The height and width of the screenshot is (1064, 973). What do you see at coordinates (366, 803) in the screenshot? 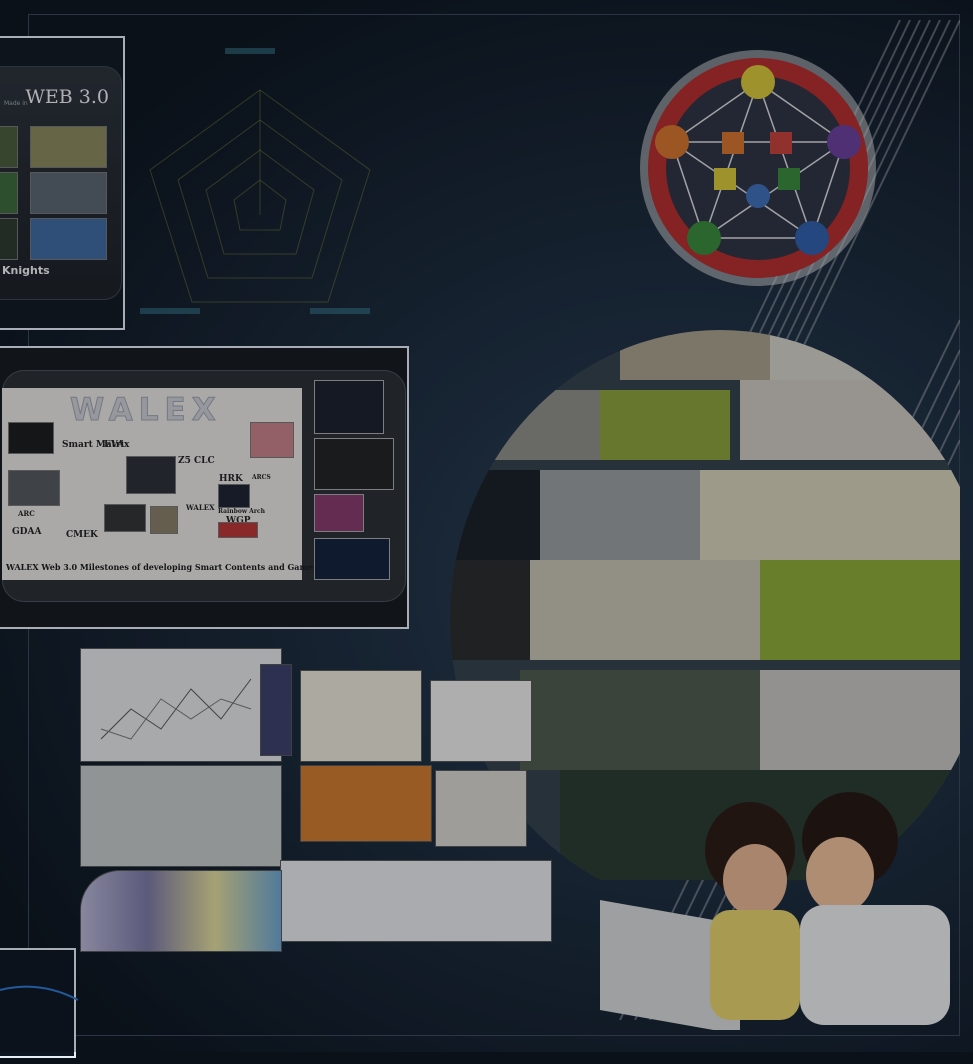
I see `map-board` at bounding box center [366, 803].